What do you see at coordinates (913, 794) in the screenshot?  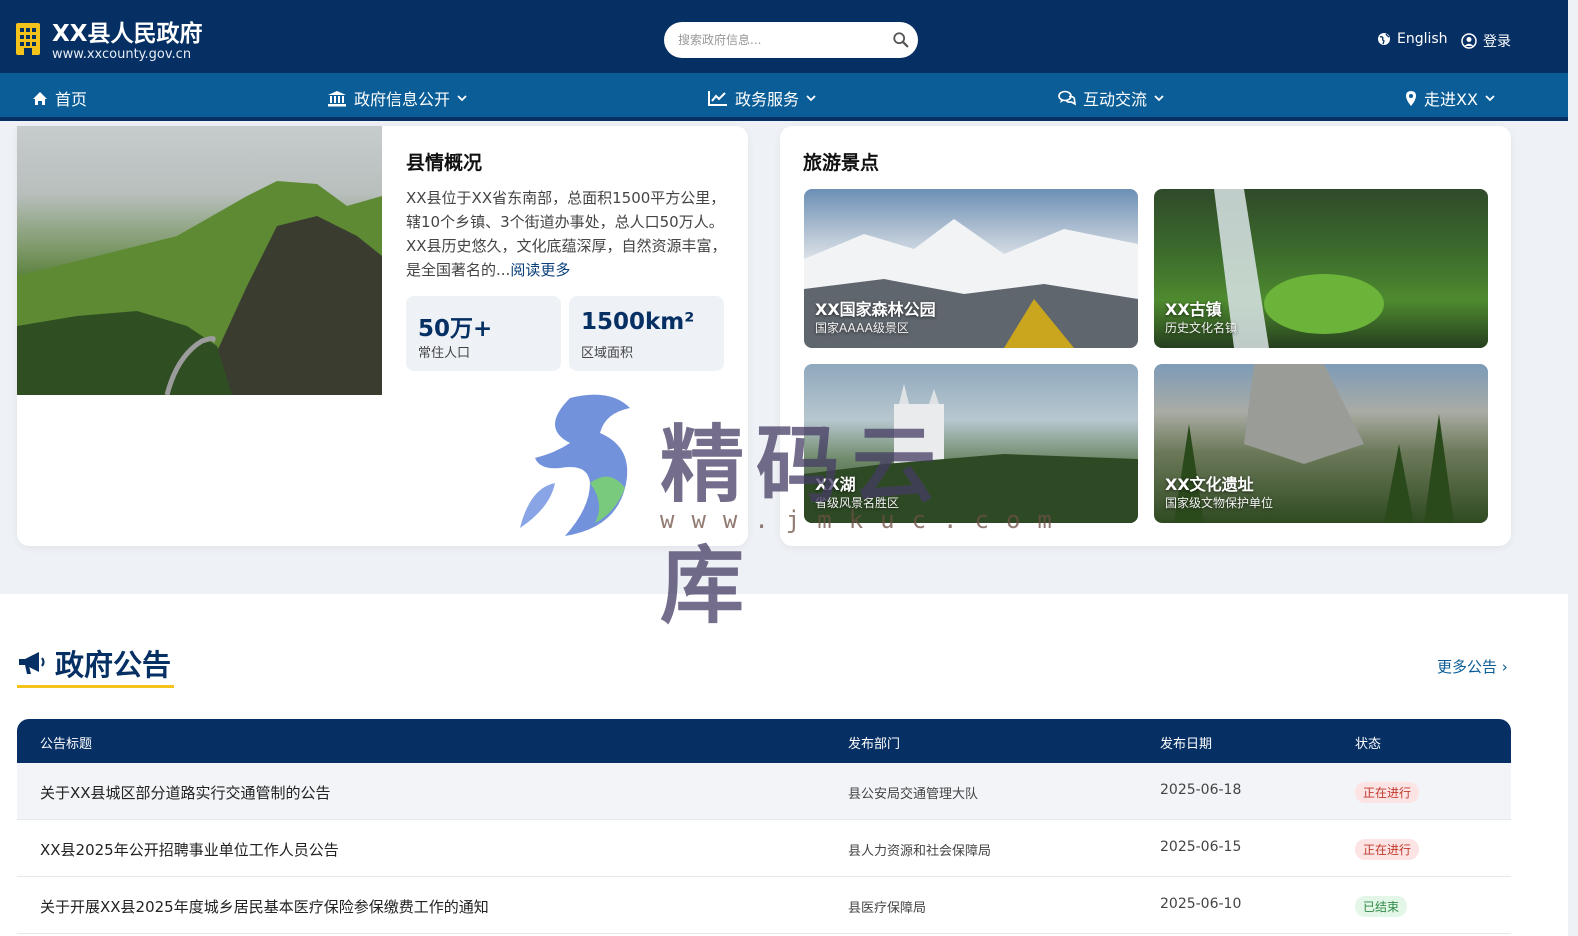 I see `dept-cell: 县公安局交通管理大队` at bounding box center [913, 794].